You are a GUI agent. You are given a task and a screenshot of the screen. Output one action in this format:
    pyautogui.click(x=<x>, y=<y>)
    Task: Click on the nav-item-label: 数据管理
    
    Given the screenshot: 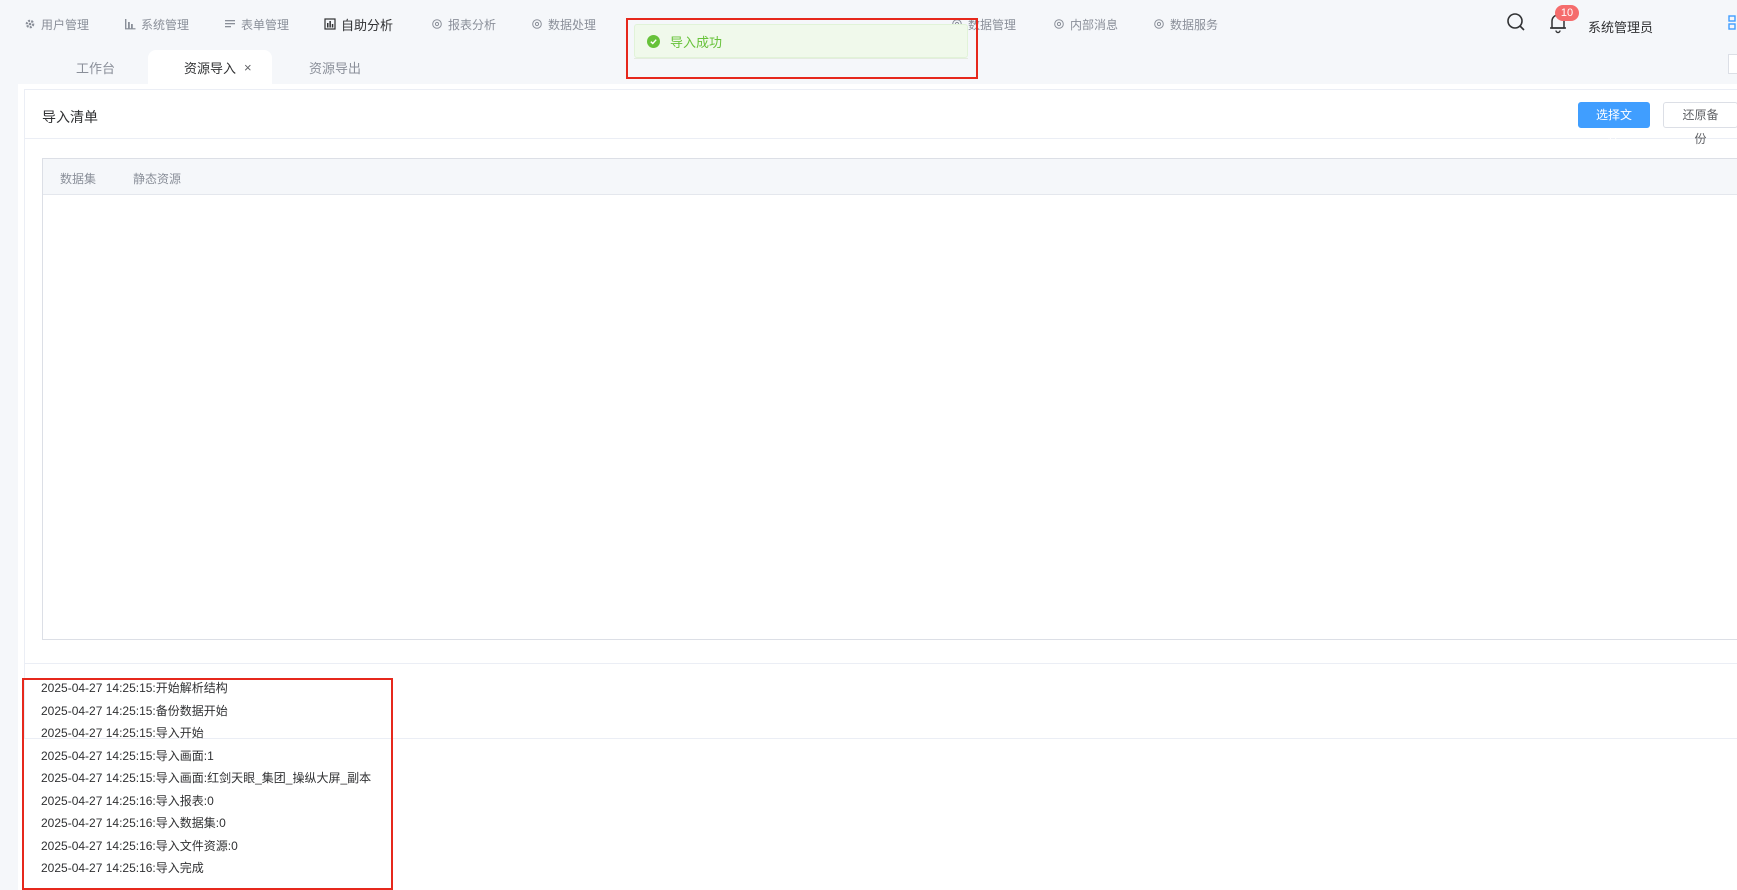 What is the action you would take?
    pyautogui.click(x=992, y=24)
    